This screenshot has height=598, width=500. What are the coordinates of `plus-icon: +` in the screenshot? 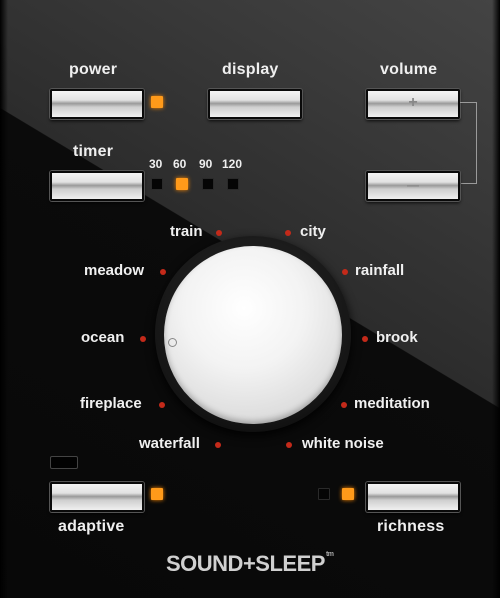 It's located at (413, 102).